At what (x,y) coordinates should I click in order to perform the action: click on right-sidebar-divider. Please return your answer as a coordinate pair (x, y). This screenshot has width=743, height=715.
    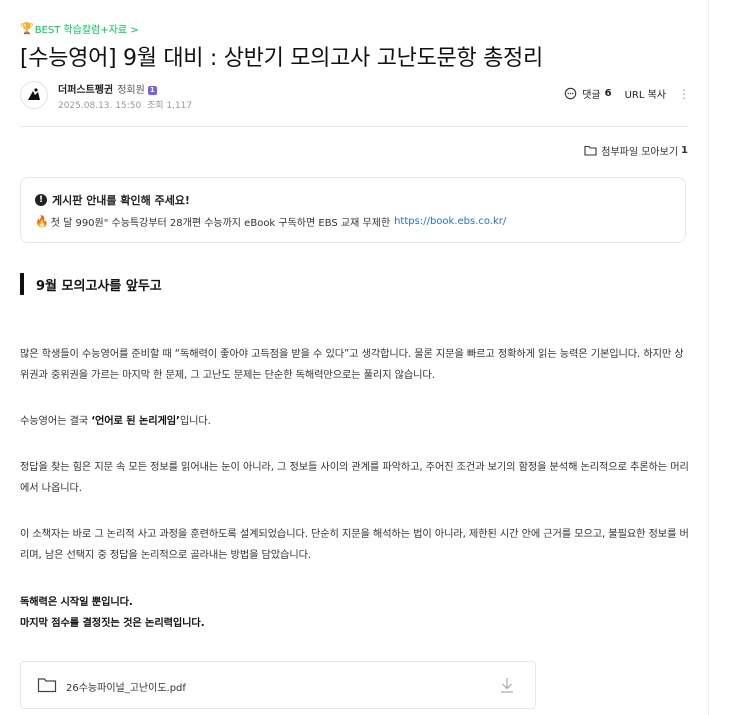
    Looking at the image, I should click on (708, 357).